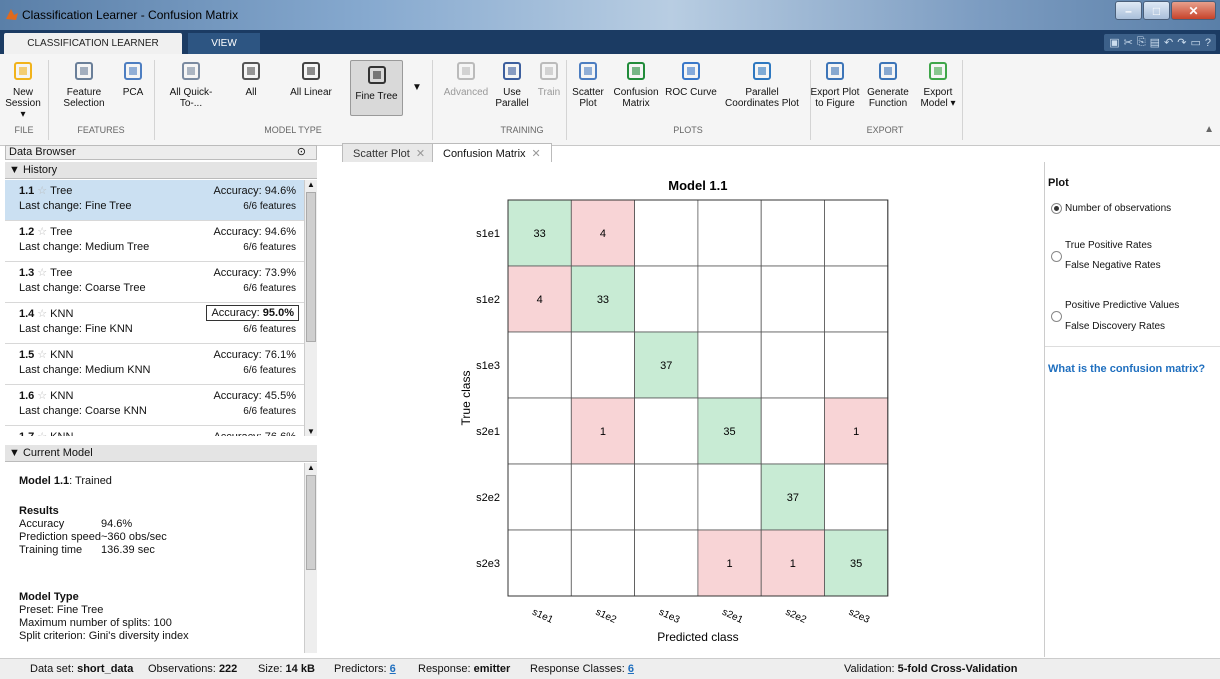 This screenshot has height=679, width=1220. Describe the element at coordinates (376, 88) in the screenshot. I see `fine-tree-button: Fine Tree` at that location.